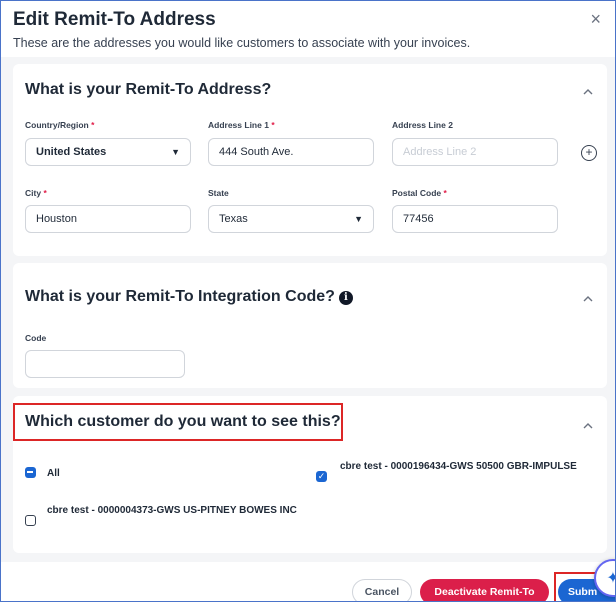  I want to click on cancel-button: Cancel, so click(382, 590).